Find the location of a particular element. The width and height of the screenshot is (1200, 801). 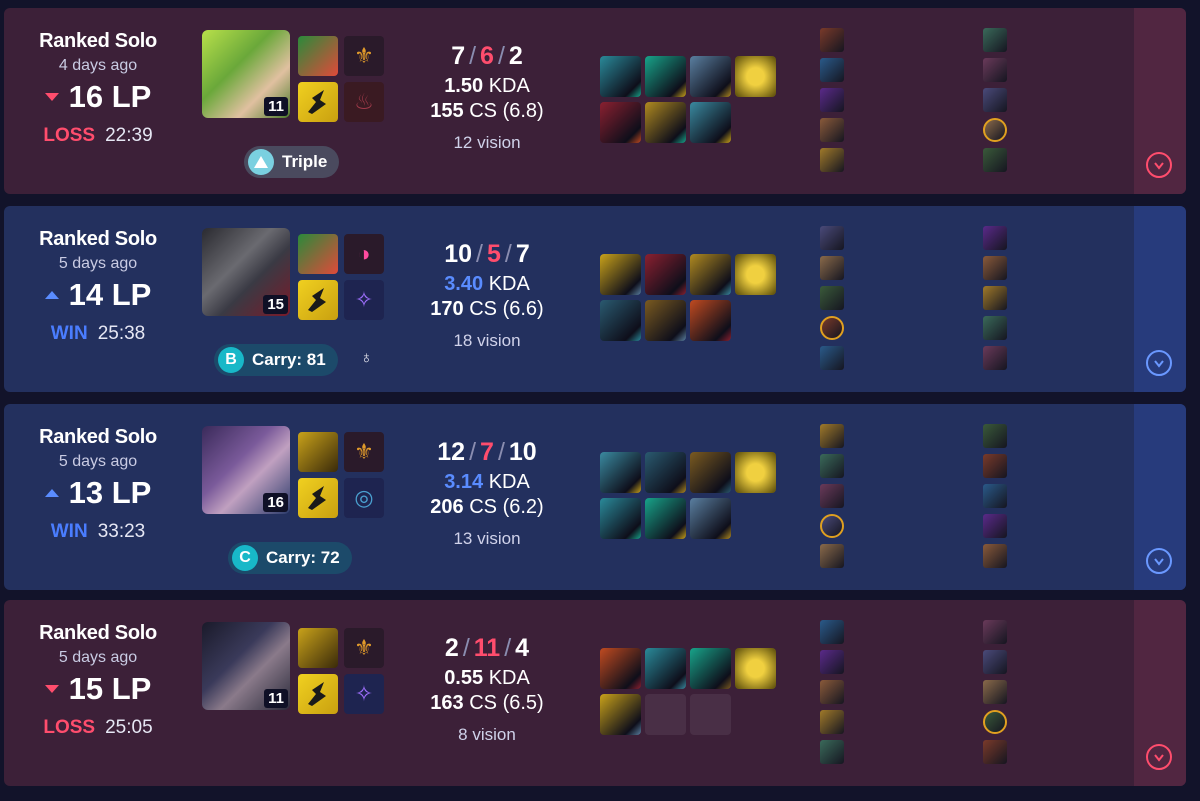

match-duration: 33:23 is located at coordinates (121, 531).